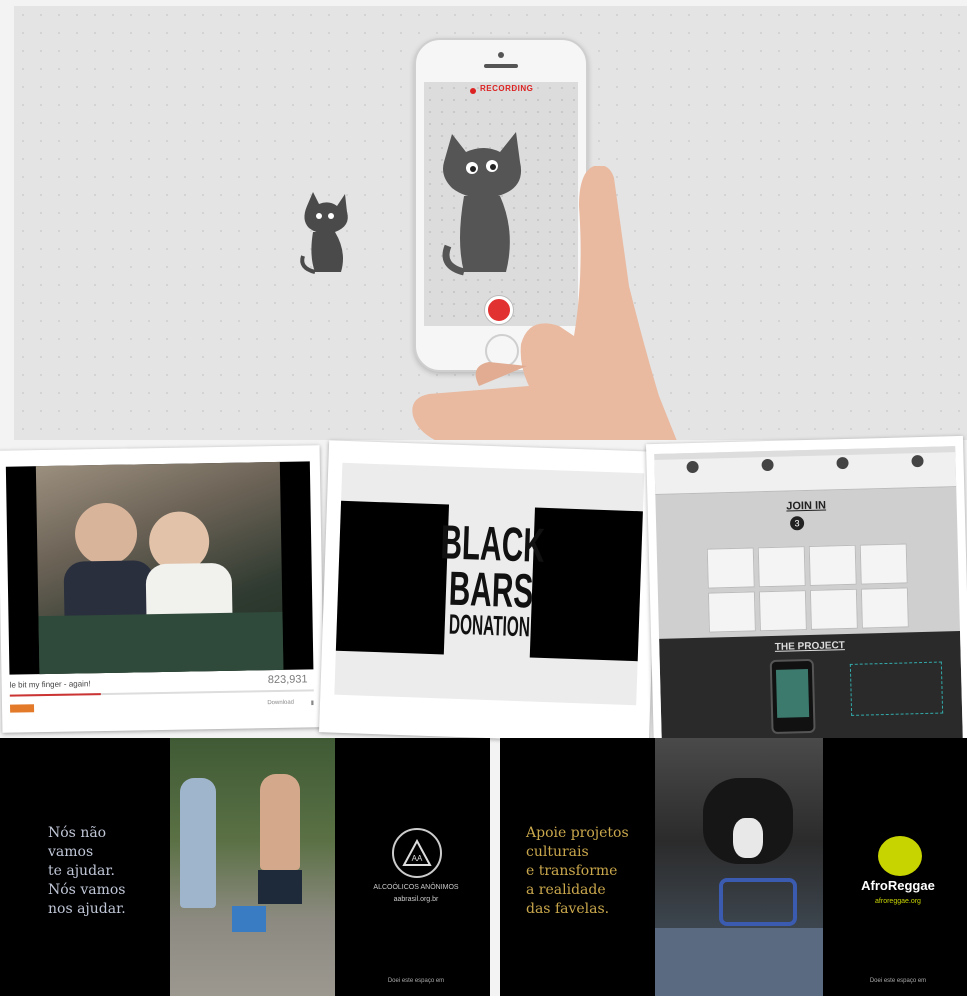  Describe the element at coordinates (491, 590) in the screenshot. I see `title-line-2: BARS` at that location.